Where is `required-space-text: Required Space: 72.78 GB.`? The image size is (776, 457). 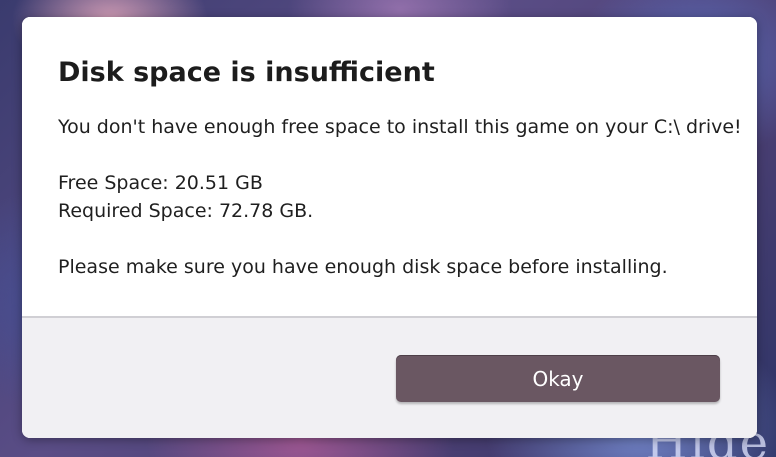
required-space-text: Required Space: 72.78 GB. is located at coordinates (186, 211).